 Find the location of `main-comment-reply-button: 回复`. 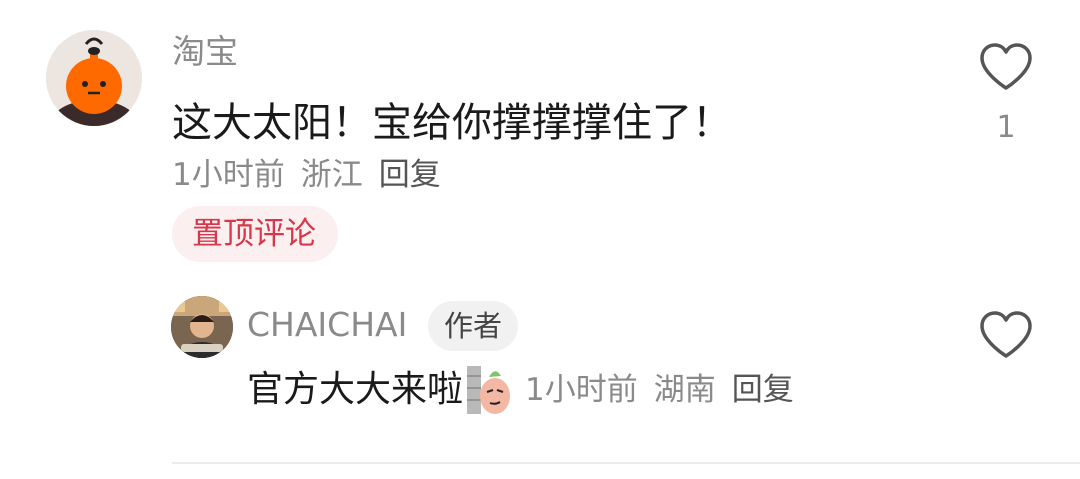

main-comment-reply-button: 回复 is located at coordinates (410, 175).